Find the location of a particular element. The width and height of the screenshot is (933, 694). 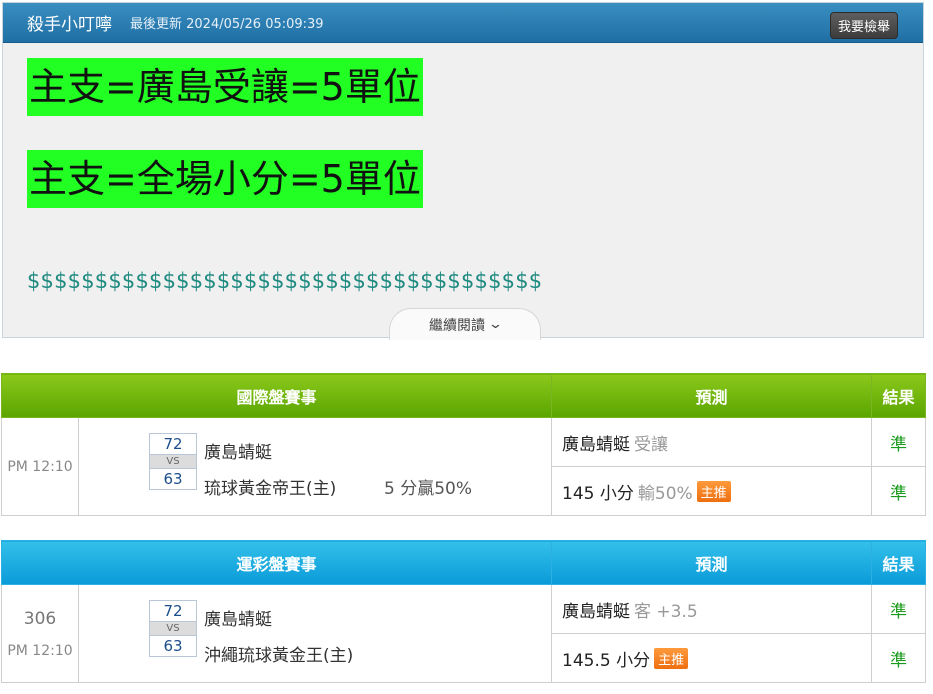

article-header: 殺手小叮嚀 最後更新 2024/05/26 05:09:39 我要檢舉 is located at coordinates (463, 23).